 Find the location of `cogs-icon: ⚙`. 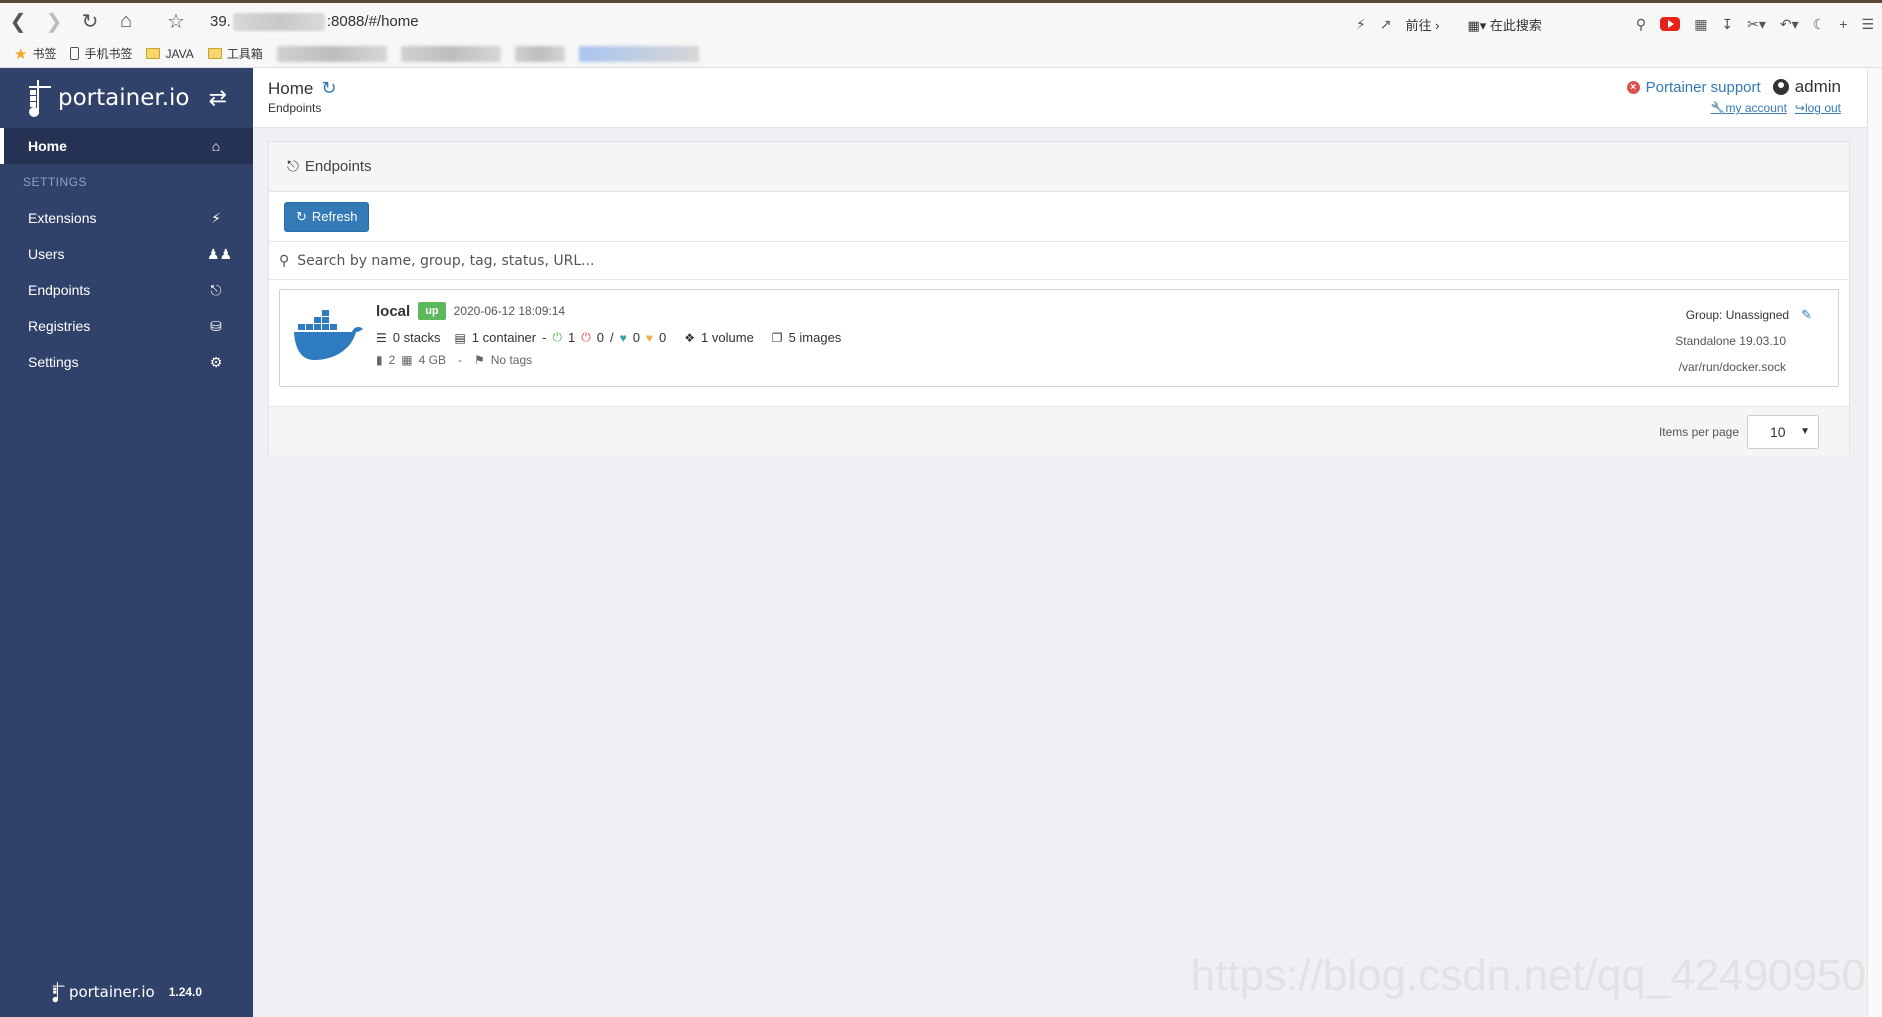

cogs-icon: ⚙ is located at coordinates (216, 361).